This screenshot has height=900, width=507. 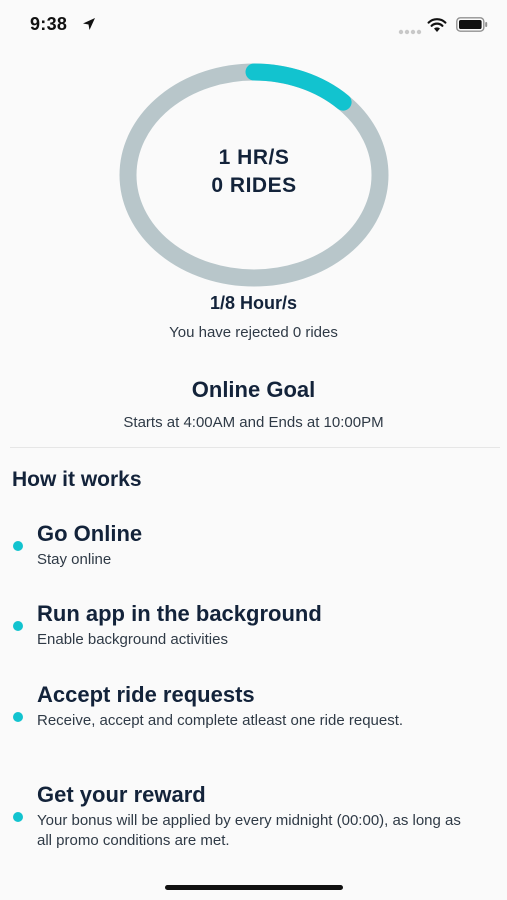 What do you see at coordinates (89, 24) in the screenshot?
I see `location-arrow-icon` at bounding box center [89, 24].